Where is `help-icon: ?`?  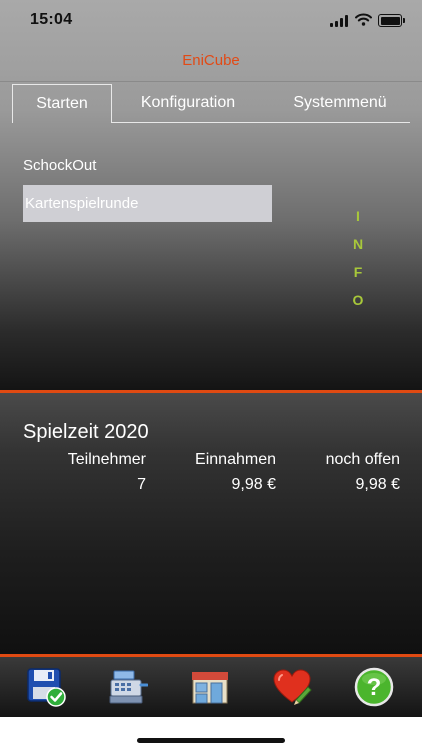
help-icon: ? is located at coordinates (374, 687).